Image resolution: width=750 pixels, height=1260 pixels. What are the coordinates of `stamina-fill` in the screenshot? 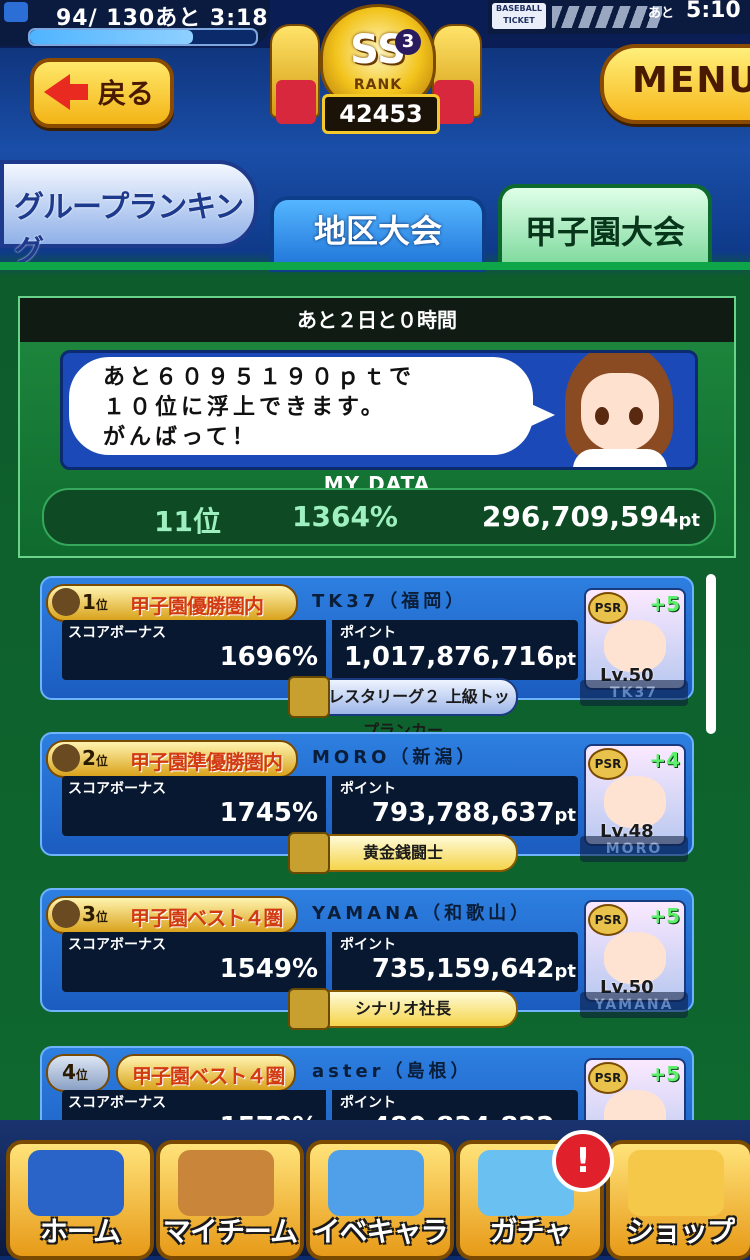 It's located at (111, 37).